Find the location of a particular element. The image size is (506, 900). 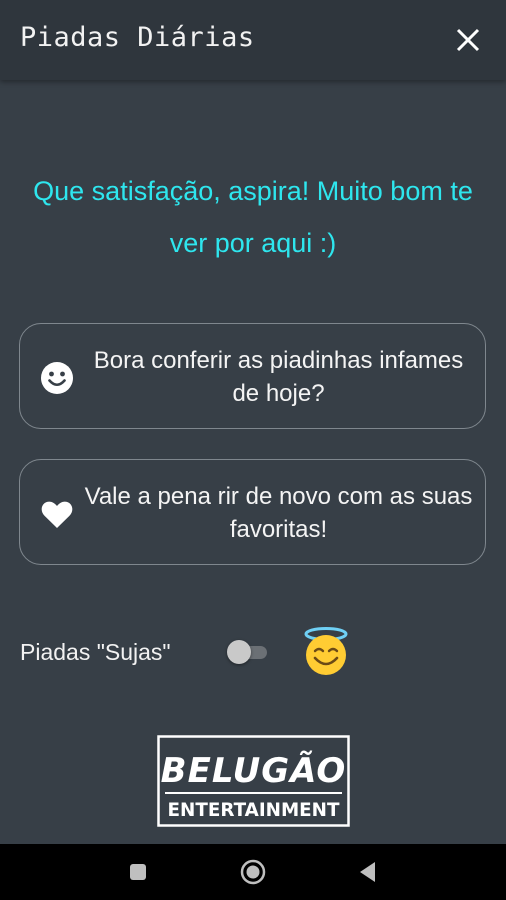

close-button is located at coordinates (468, 40).